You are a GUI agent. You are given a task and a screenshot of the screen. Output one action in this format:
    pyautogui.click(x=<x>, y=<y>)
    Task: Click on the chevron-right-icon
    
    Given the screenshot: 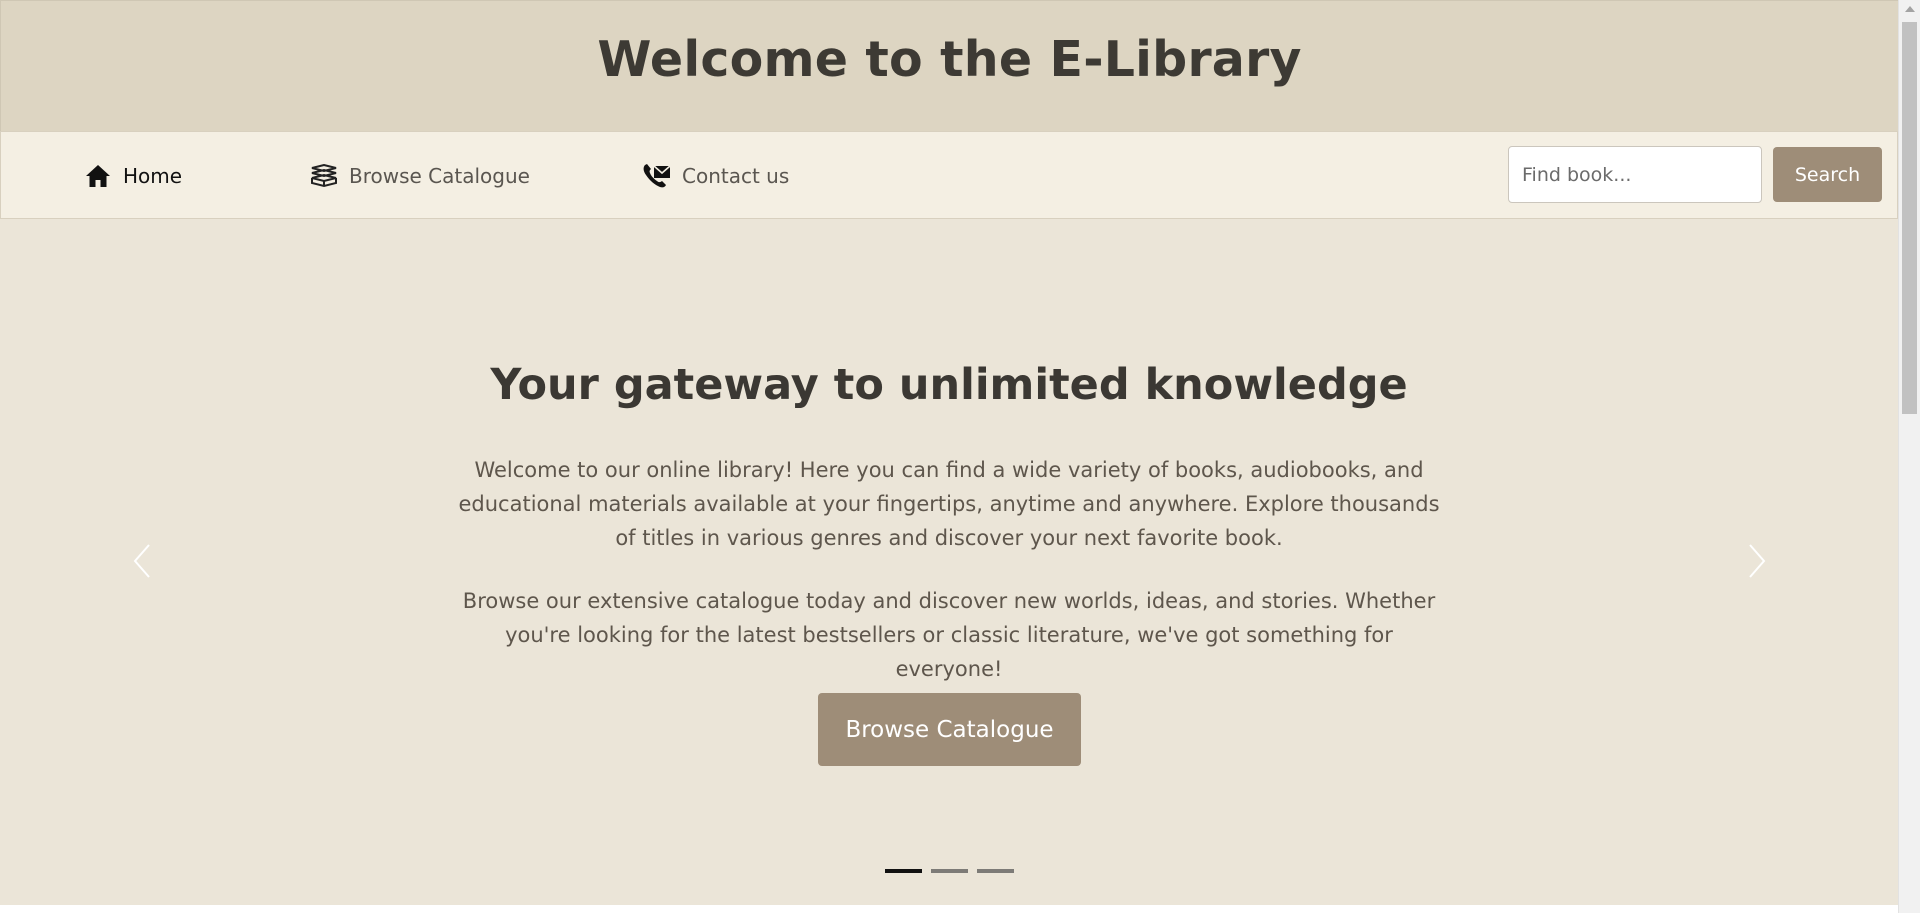 What is the action you would take?
    pyautogui.click(x=1757, y=563)
    